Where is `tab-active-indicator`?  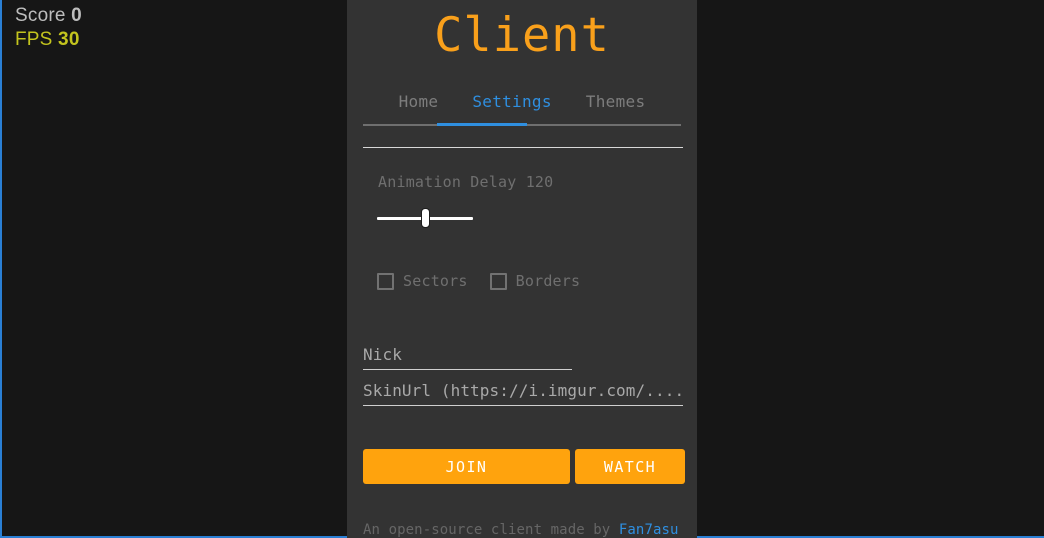 tab-active-indicator is located at coordinates (482, 124).